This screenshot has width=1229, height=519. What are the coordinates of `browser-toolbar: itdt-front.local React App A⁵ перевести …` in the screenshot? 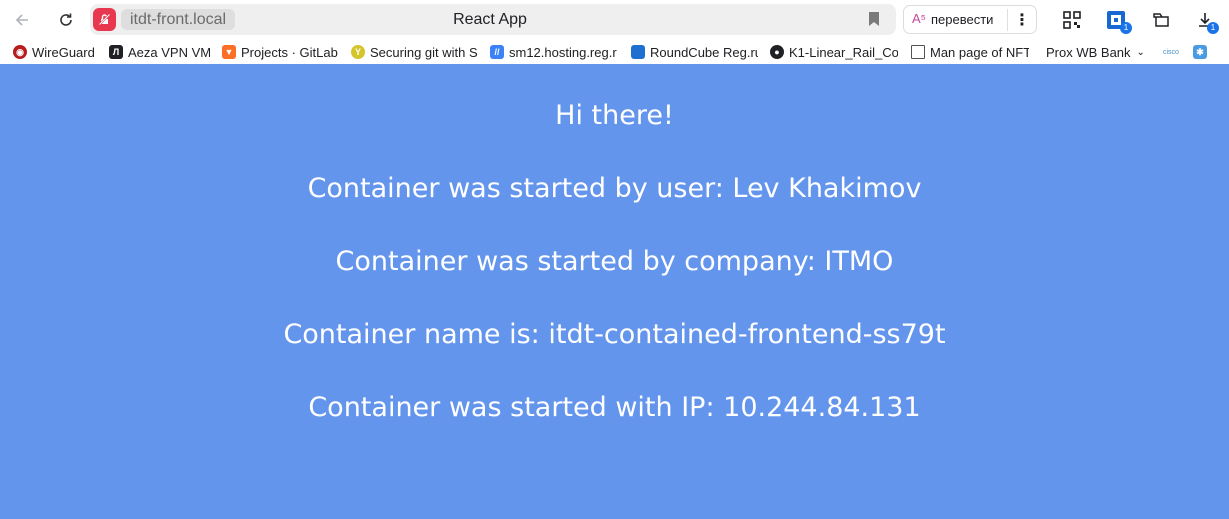 It's located at (614, 20).